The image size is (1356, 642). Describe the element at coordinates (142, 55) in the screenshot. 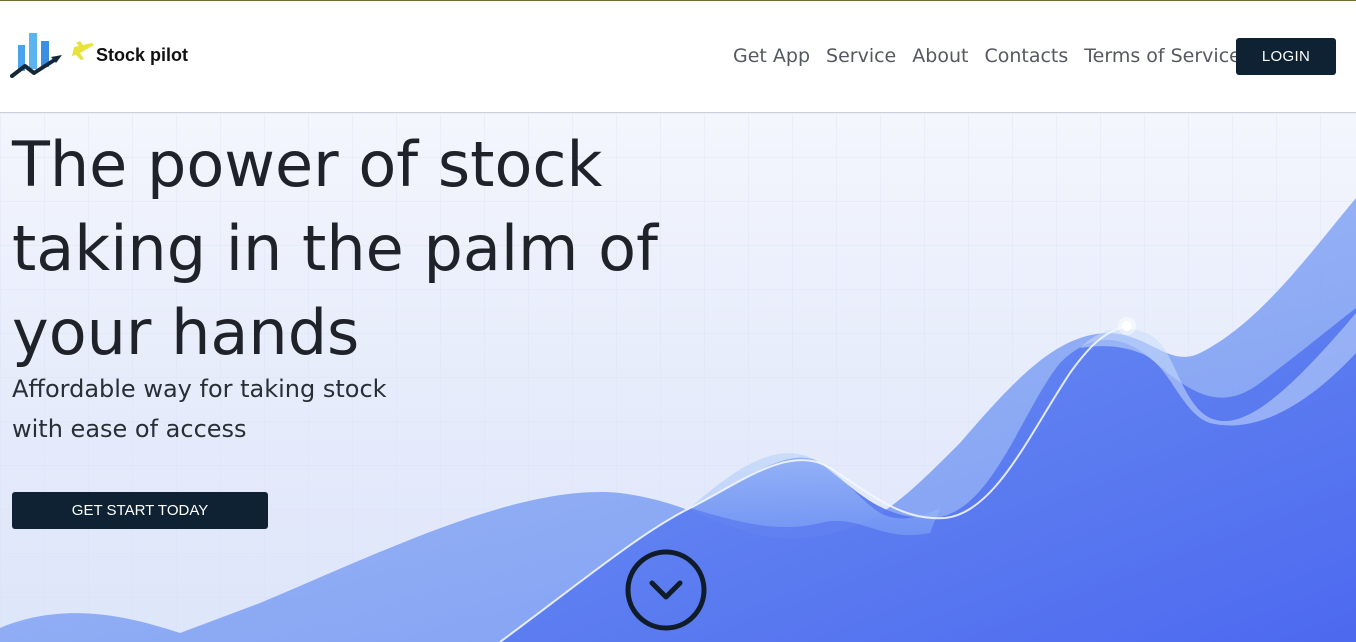

I see `brand-name: Stock pilot` at that location.